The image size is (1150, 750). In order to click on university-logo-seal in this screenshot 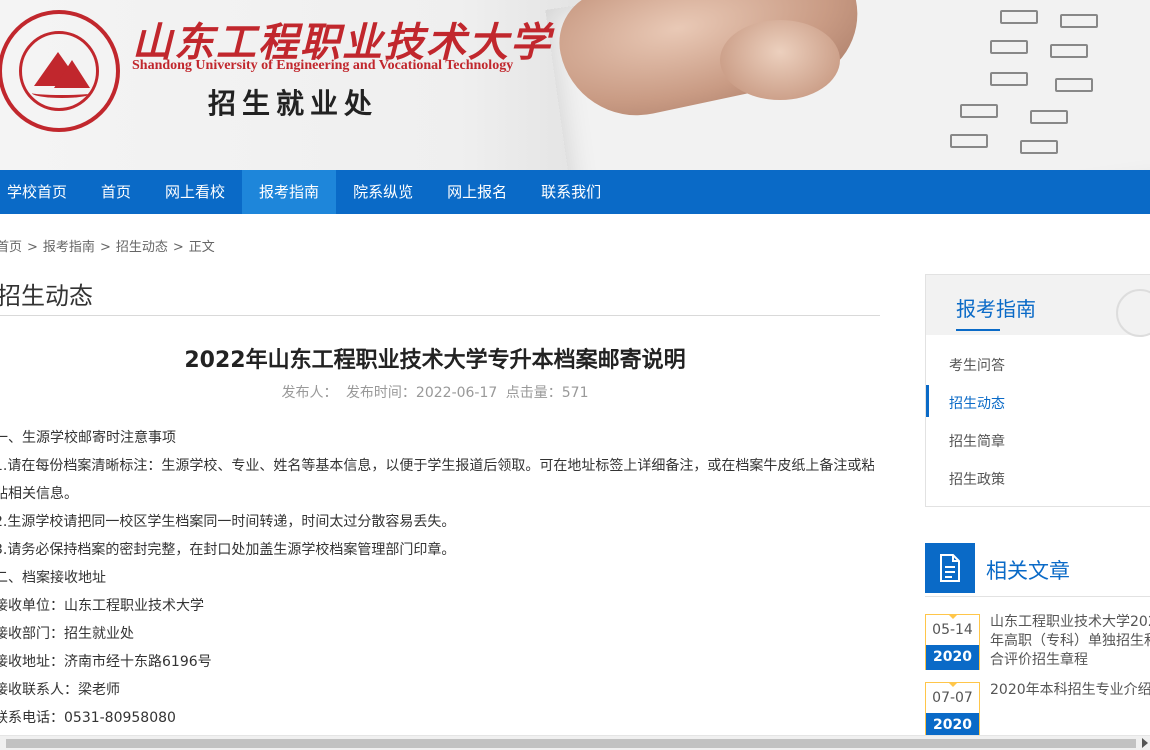, I will do `click(60, 71)`.